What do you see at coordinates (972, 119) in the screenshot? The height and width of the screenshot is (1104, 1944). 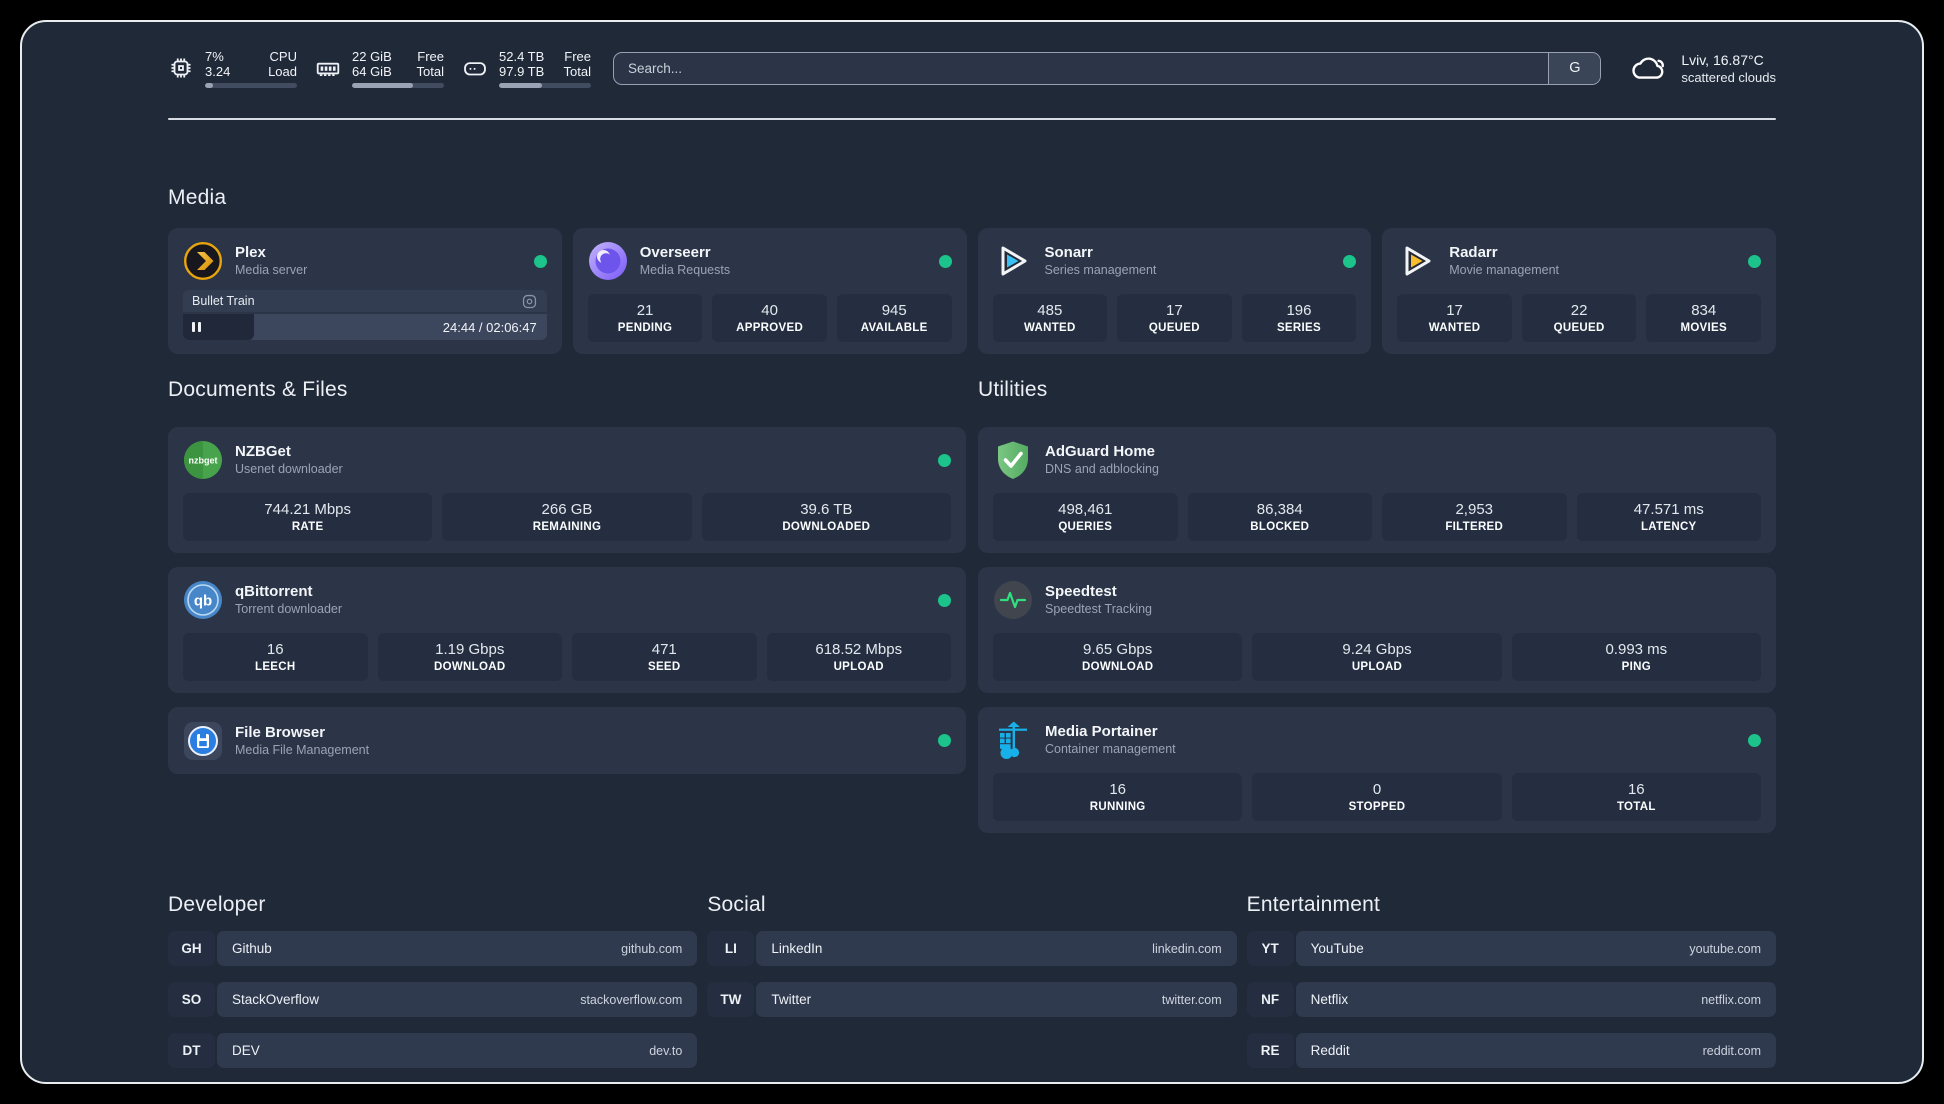 I see `header-divider` at bounding box center [972, 119].